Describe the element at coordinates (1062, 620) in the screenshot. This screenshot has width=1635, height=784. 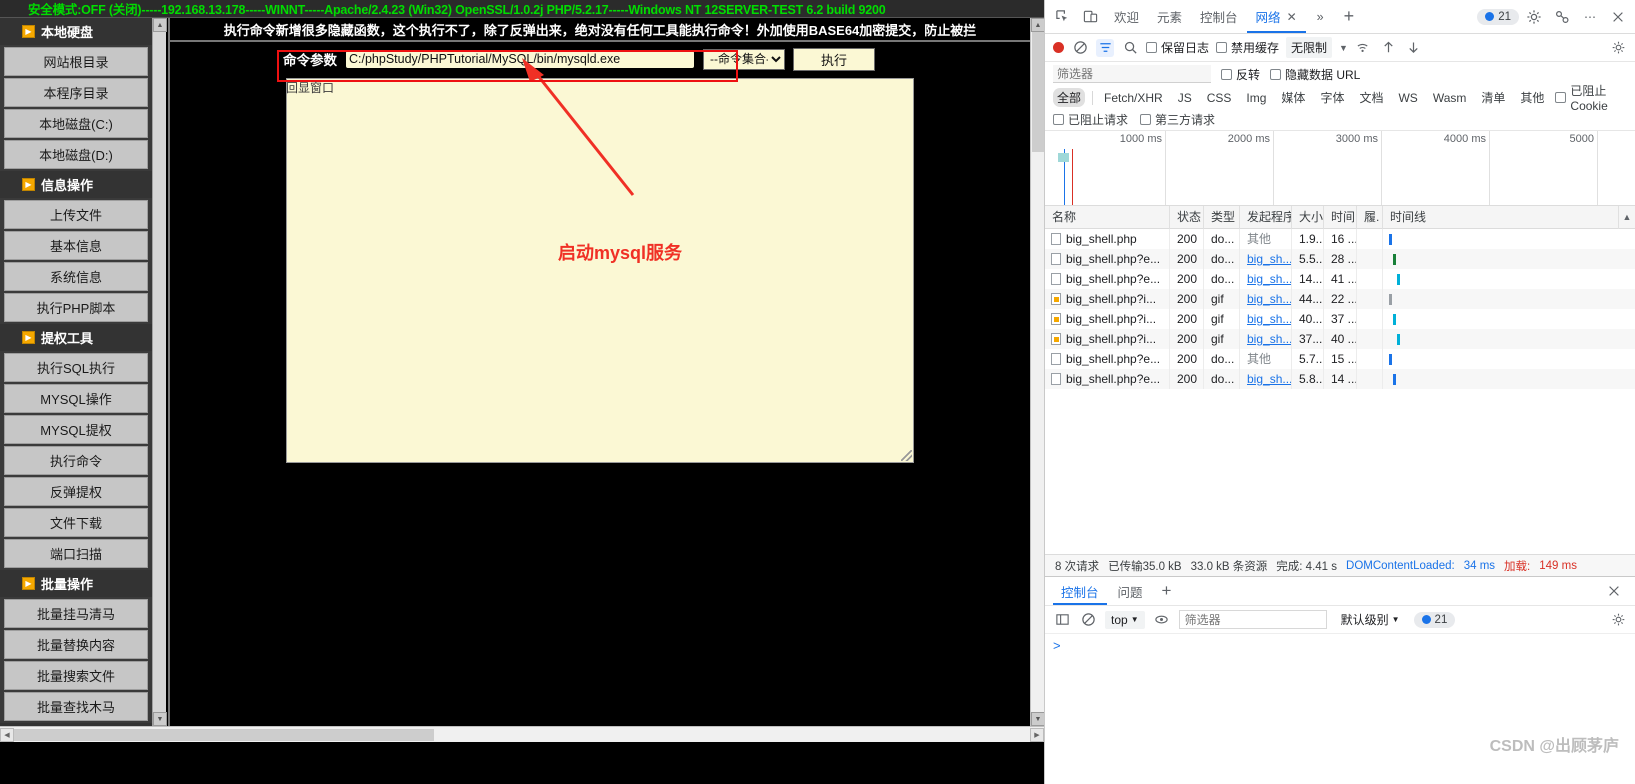
I see `console-sidebar-icon` at that location.